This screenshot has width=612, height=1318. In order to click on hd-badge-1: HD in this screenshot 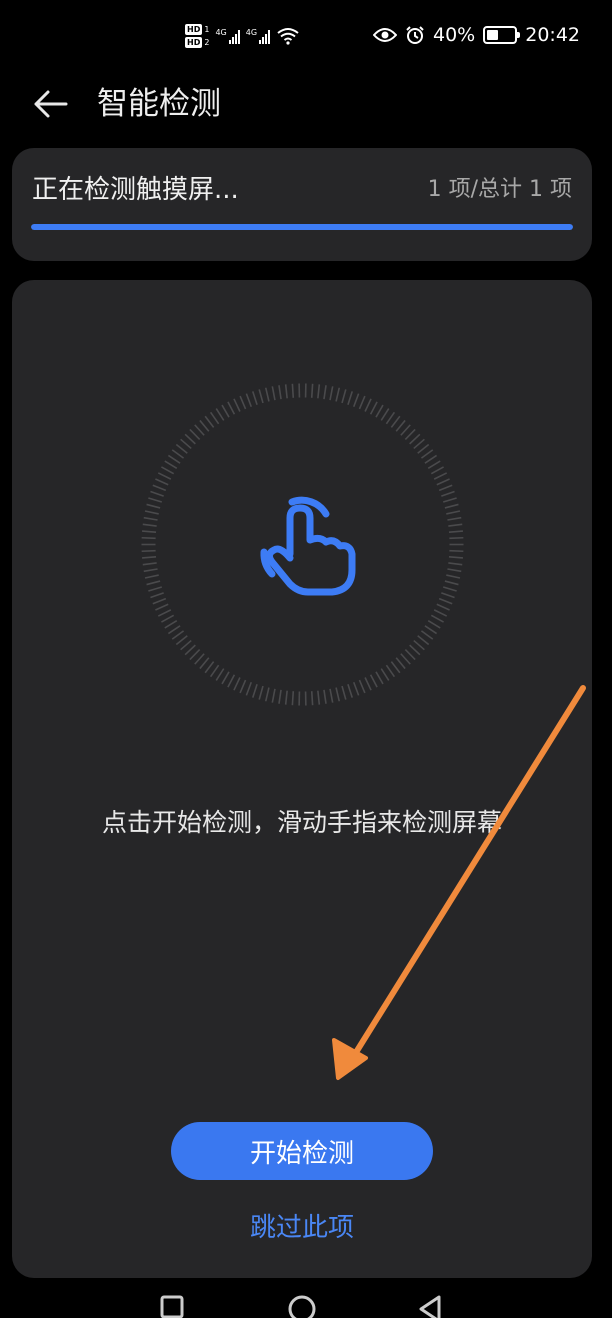, I will do `click(194, 29)`.